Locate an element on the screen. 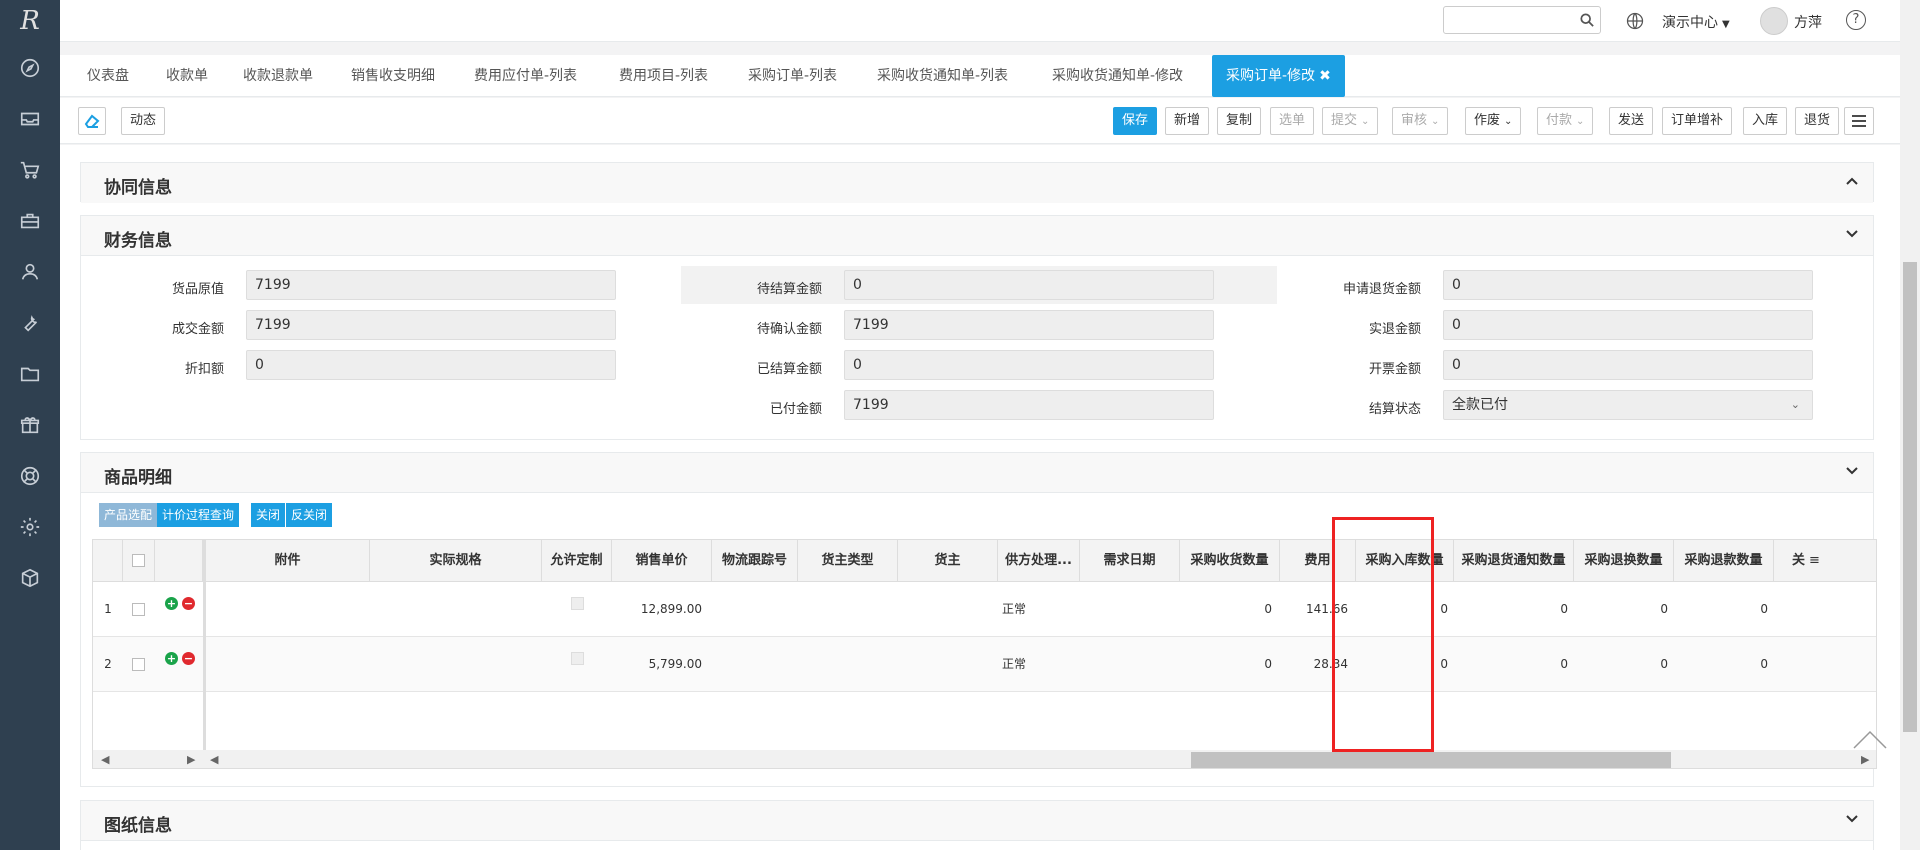 The height and width of the screenshot is (850, 1920). col-header: 需求日期 is located at coordinates (1130, 561).